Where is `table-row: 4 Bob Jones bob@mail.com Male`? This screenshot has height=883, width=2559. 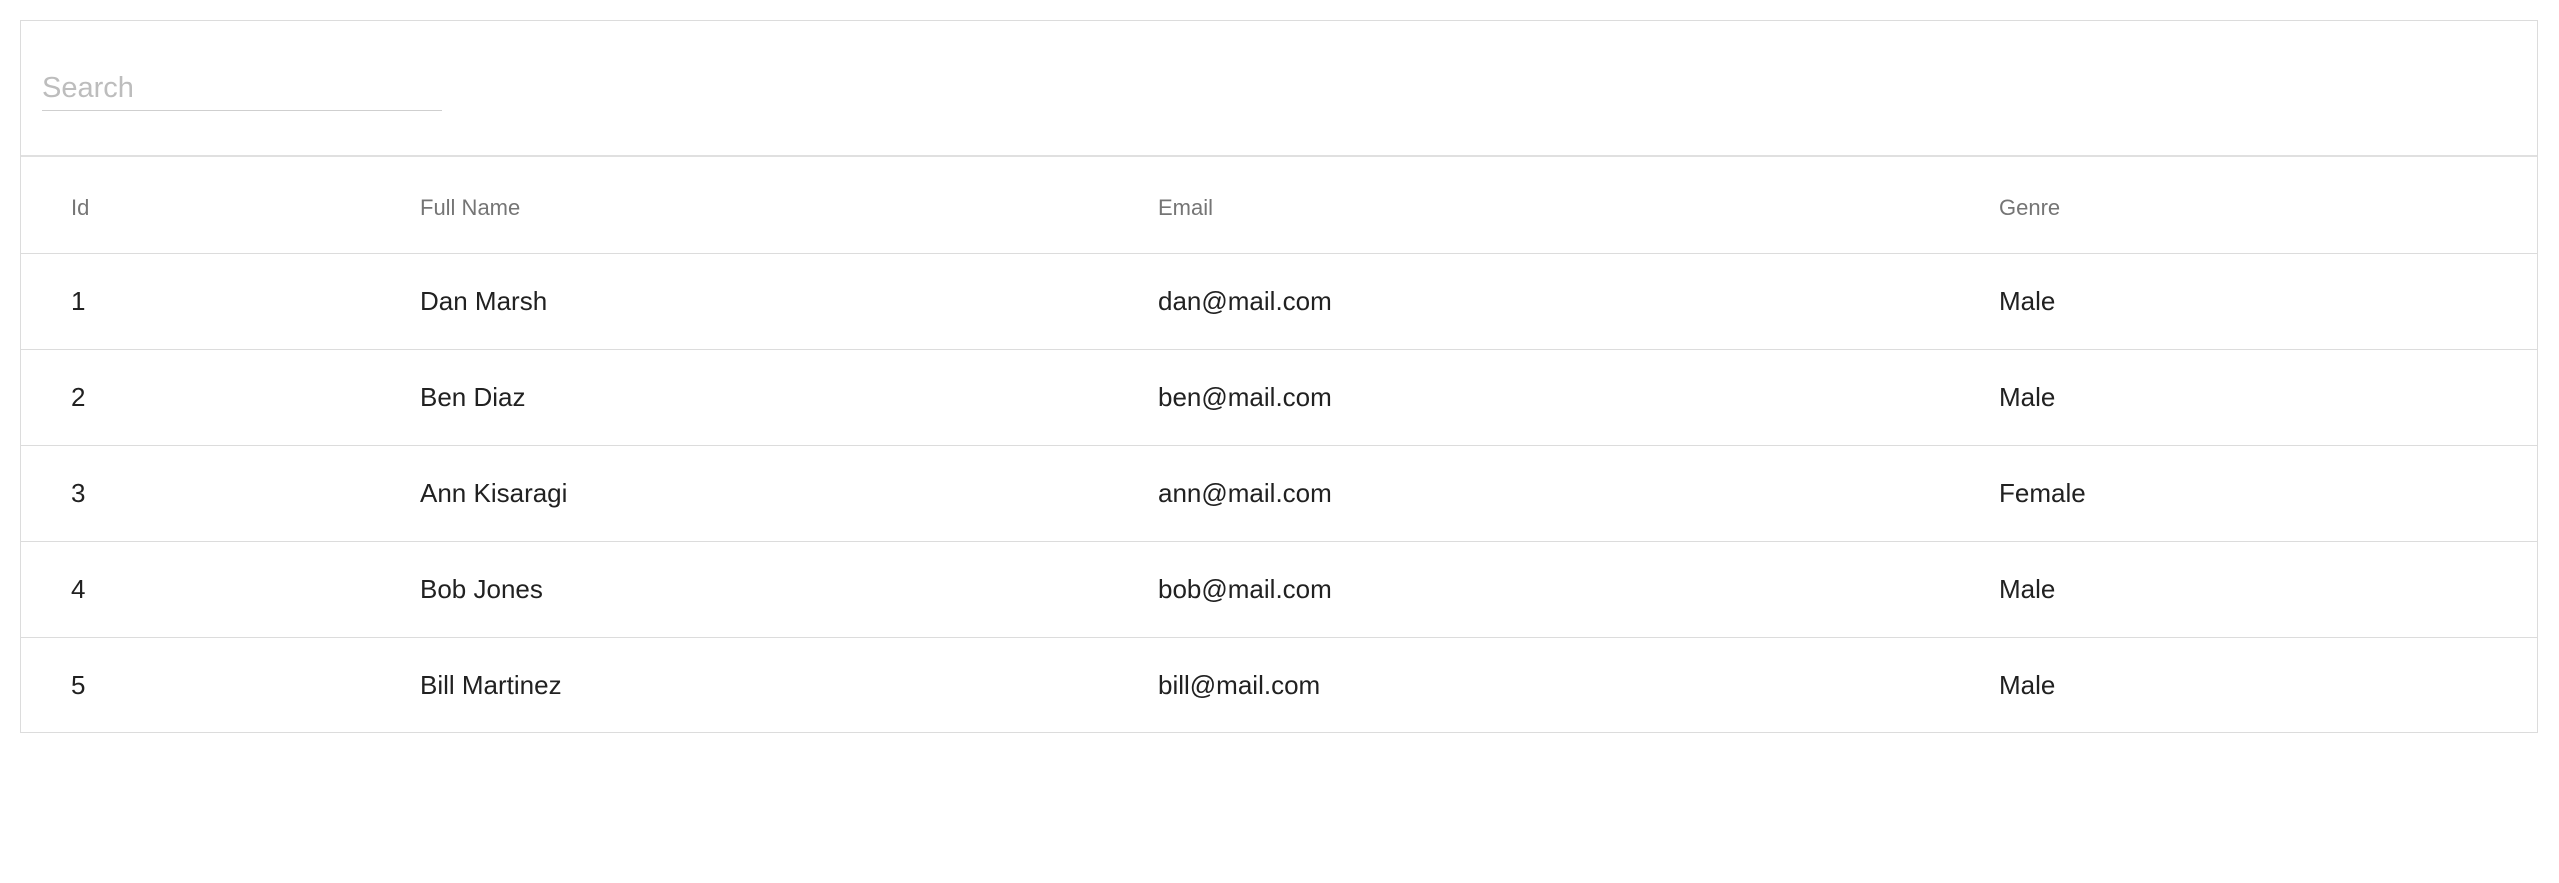
table-row: 4 Bob Jones bob@mail.com Male is located at coordinates (1279, 589).